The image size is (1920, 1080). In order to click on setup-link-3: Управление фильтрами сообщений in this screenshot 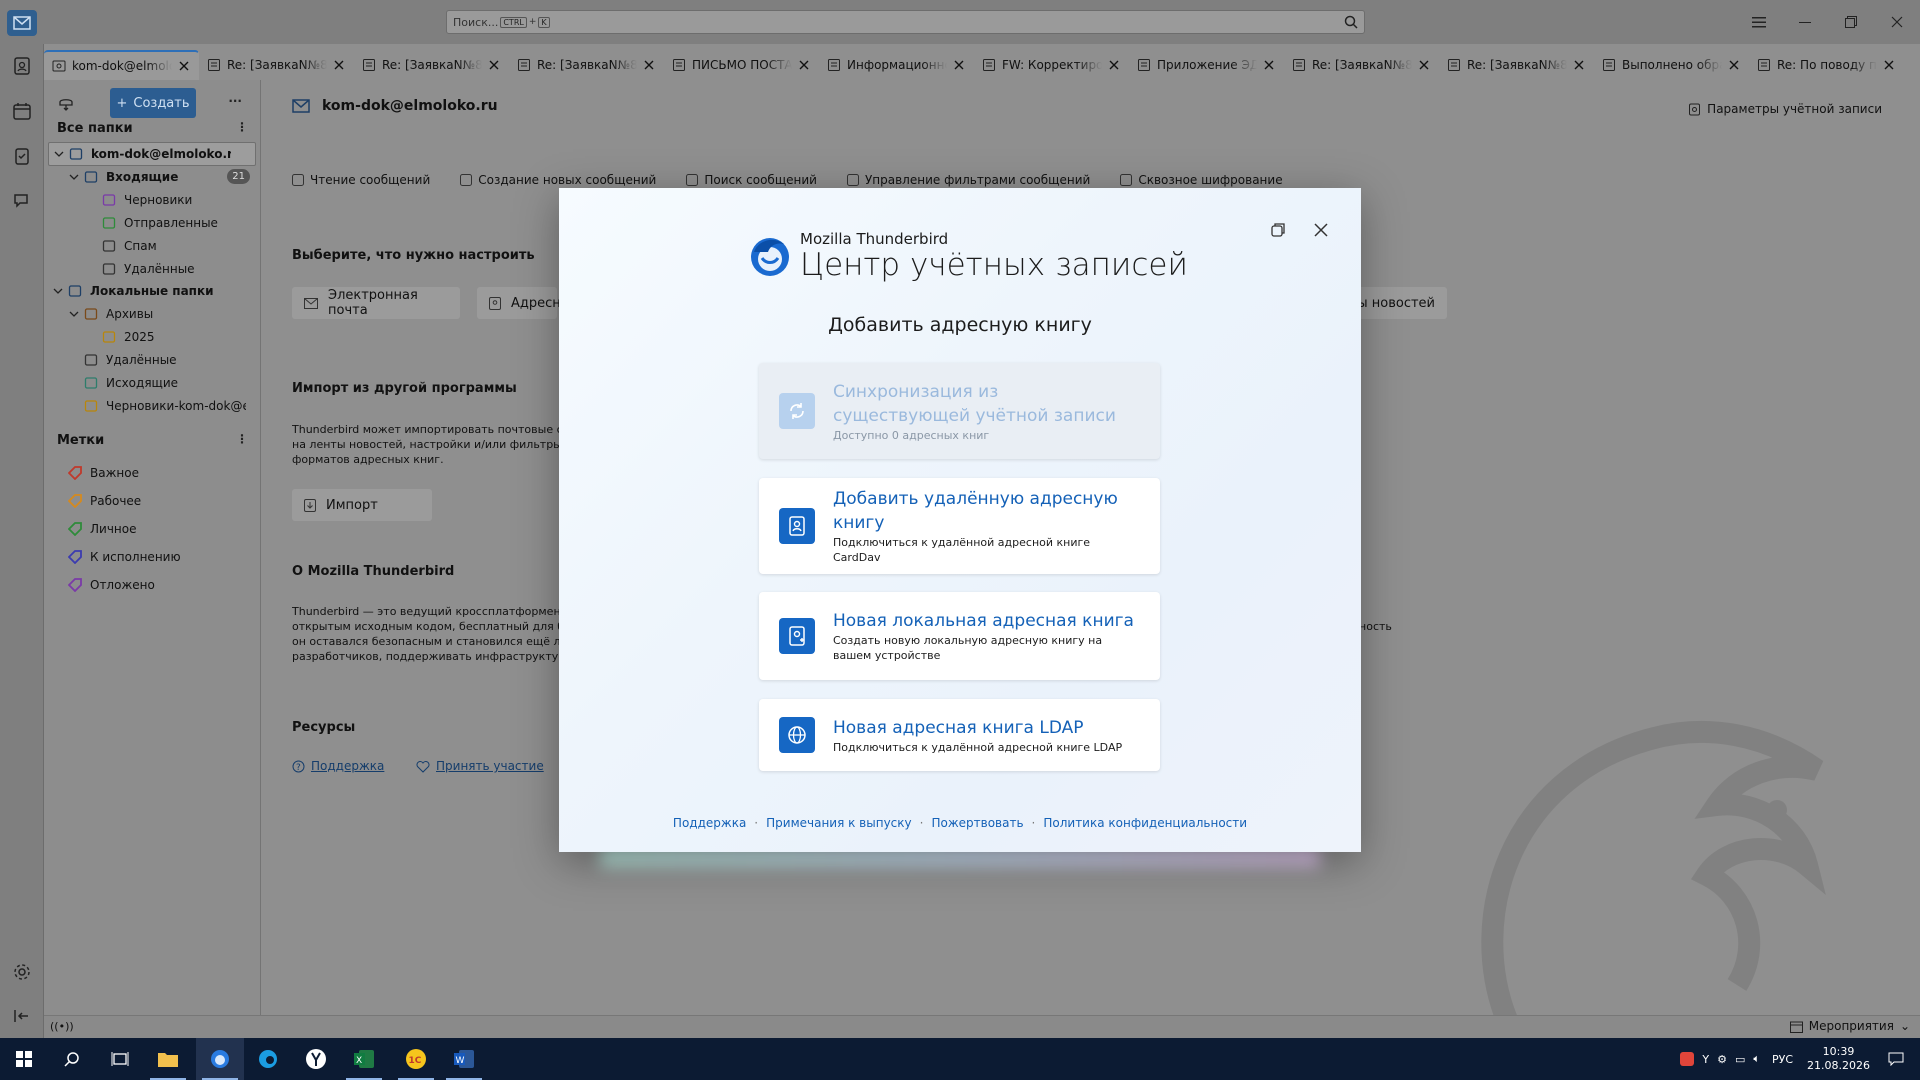, I will do `click(968, 180)`.